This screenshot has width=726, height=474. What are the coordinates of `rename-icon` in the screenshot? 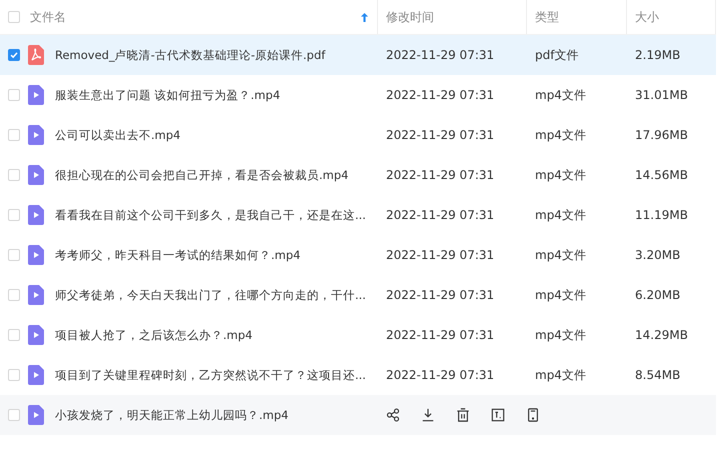 It's located at (498, 415).